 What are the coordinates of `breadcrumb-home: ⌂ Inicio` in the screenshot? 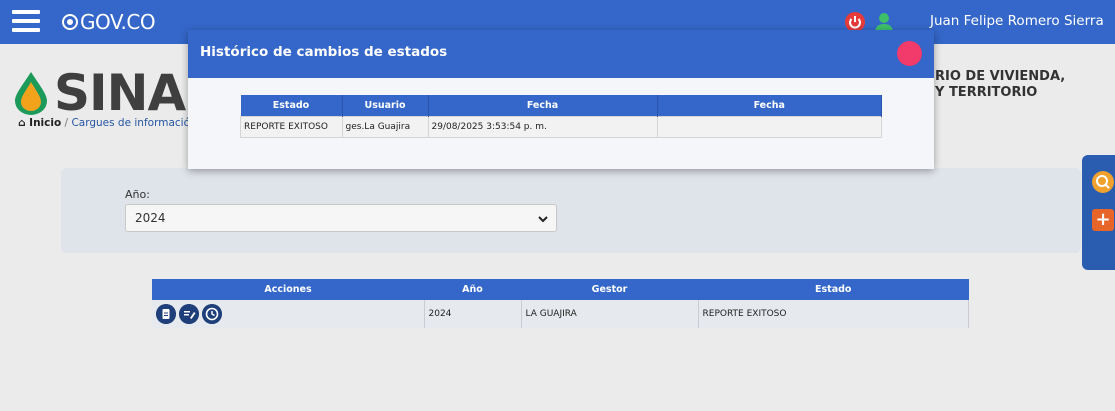 It's located at (39, 123).